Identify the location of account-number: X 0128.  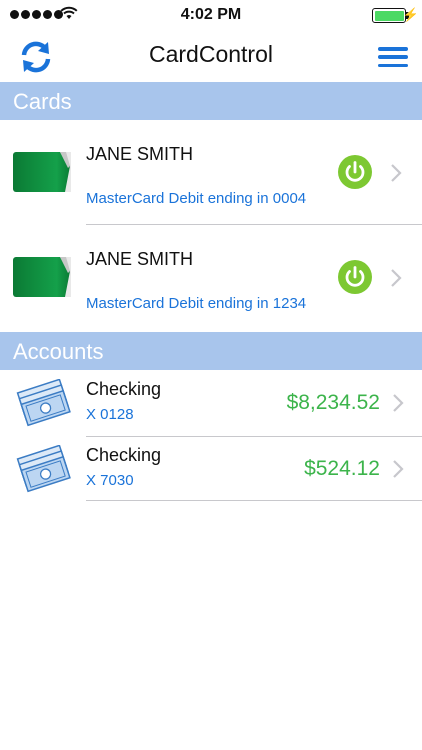
(110, 414).